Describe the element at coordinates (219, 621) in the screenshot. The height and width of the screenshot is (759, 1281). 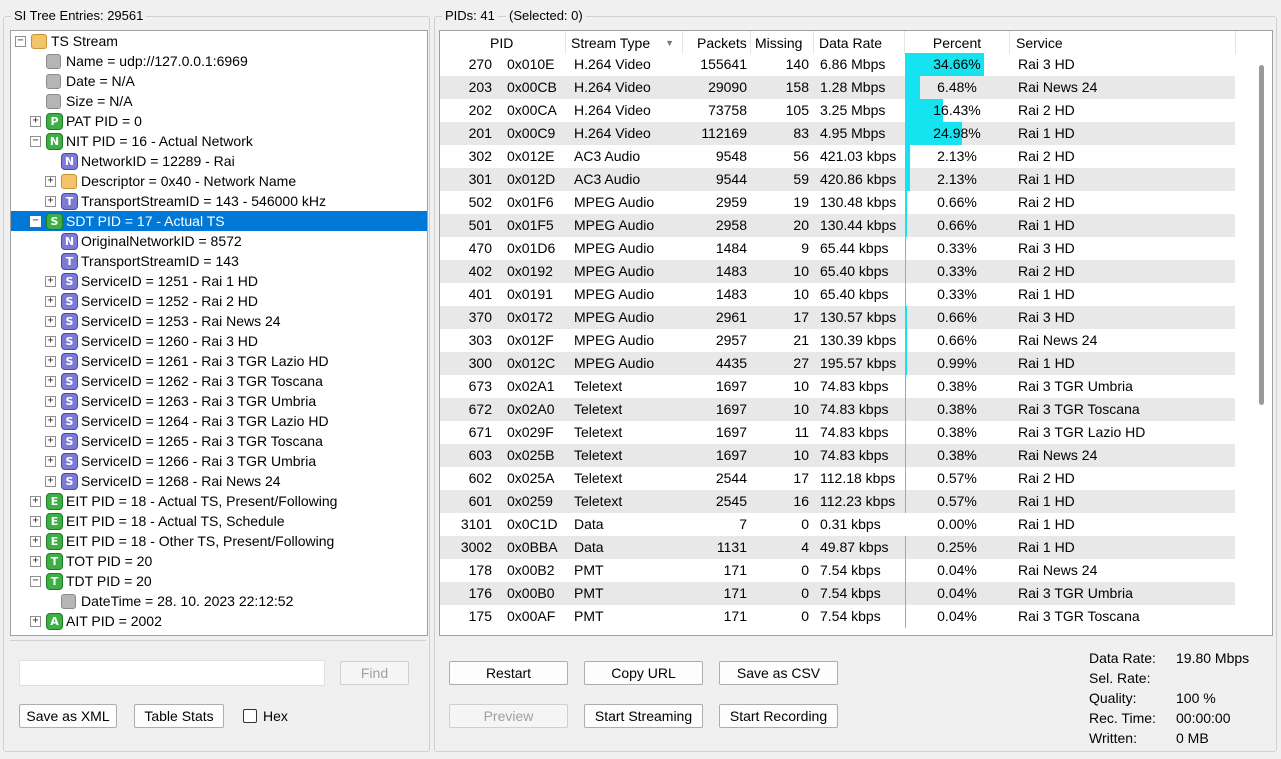
I see `tree-node: + A AIT PID = 2002` at that location.